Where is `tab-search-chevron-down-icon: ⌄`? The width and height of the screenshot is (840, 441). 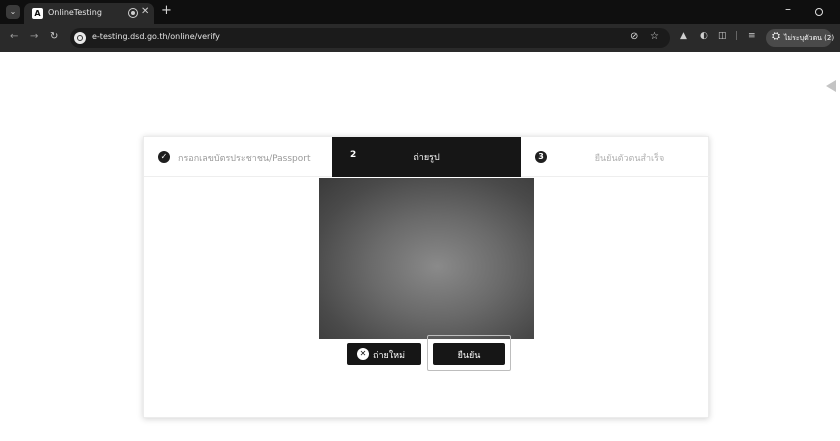
tab-search-chevron-down-icon: ⌄ is located at coordinates (13, 12).